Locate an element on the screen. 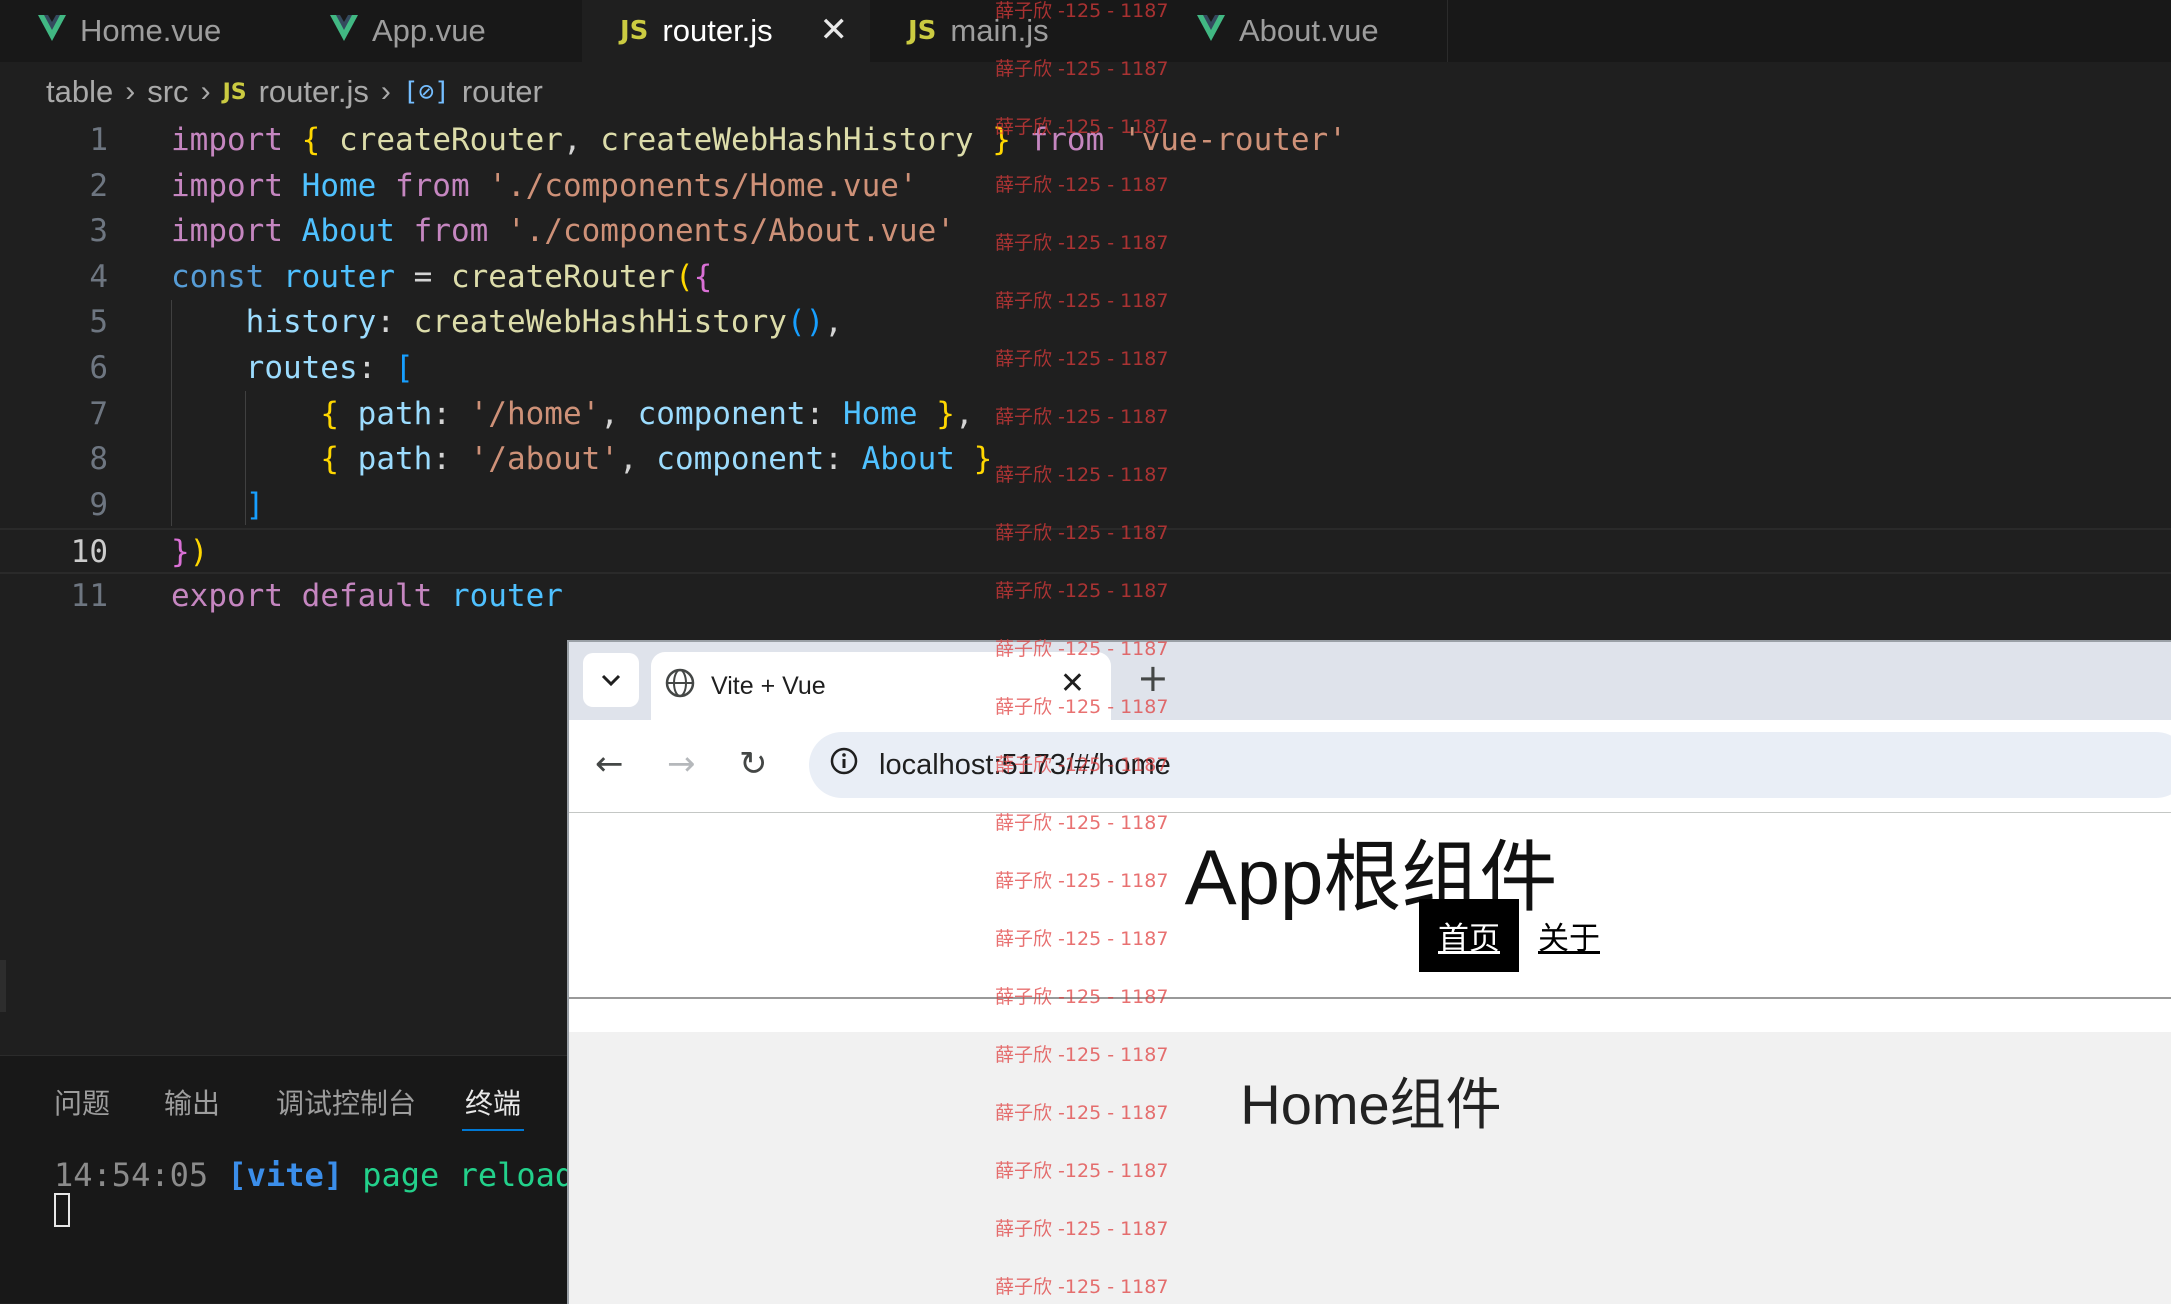  tab-app-vue: App.vue is located at coordinates (437, 31).